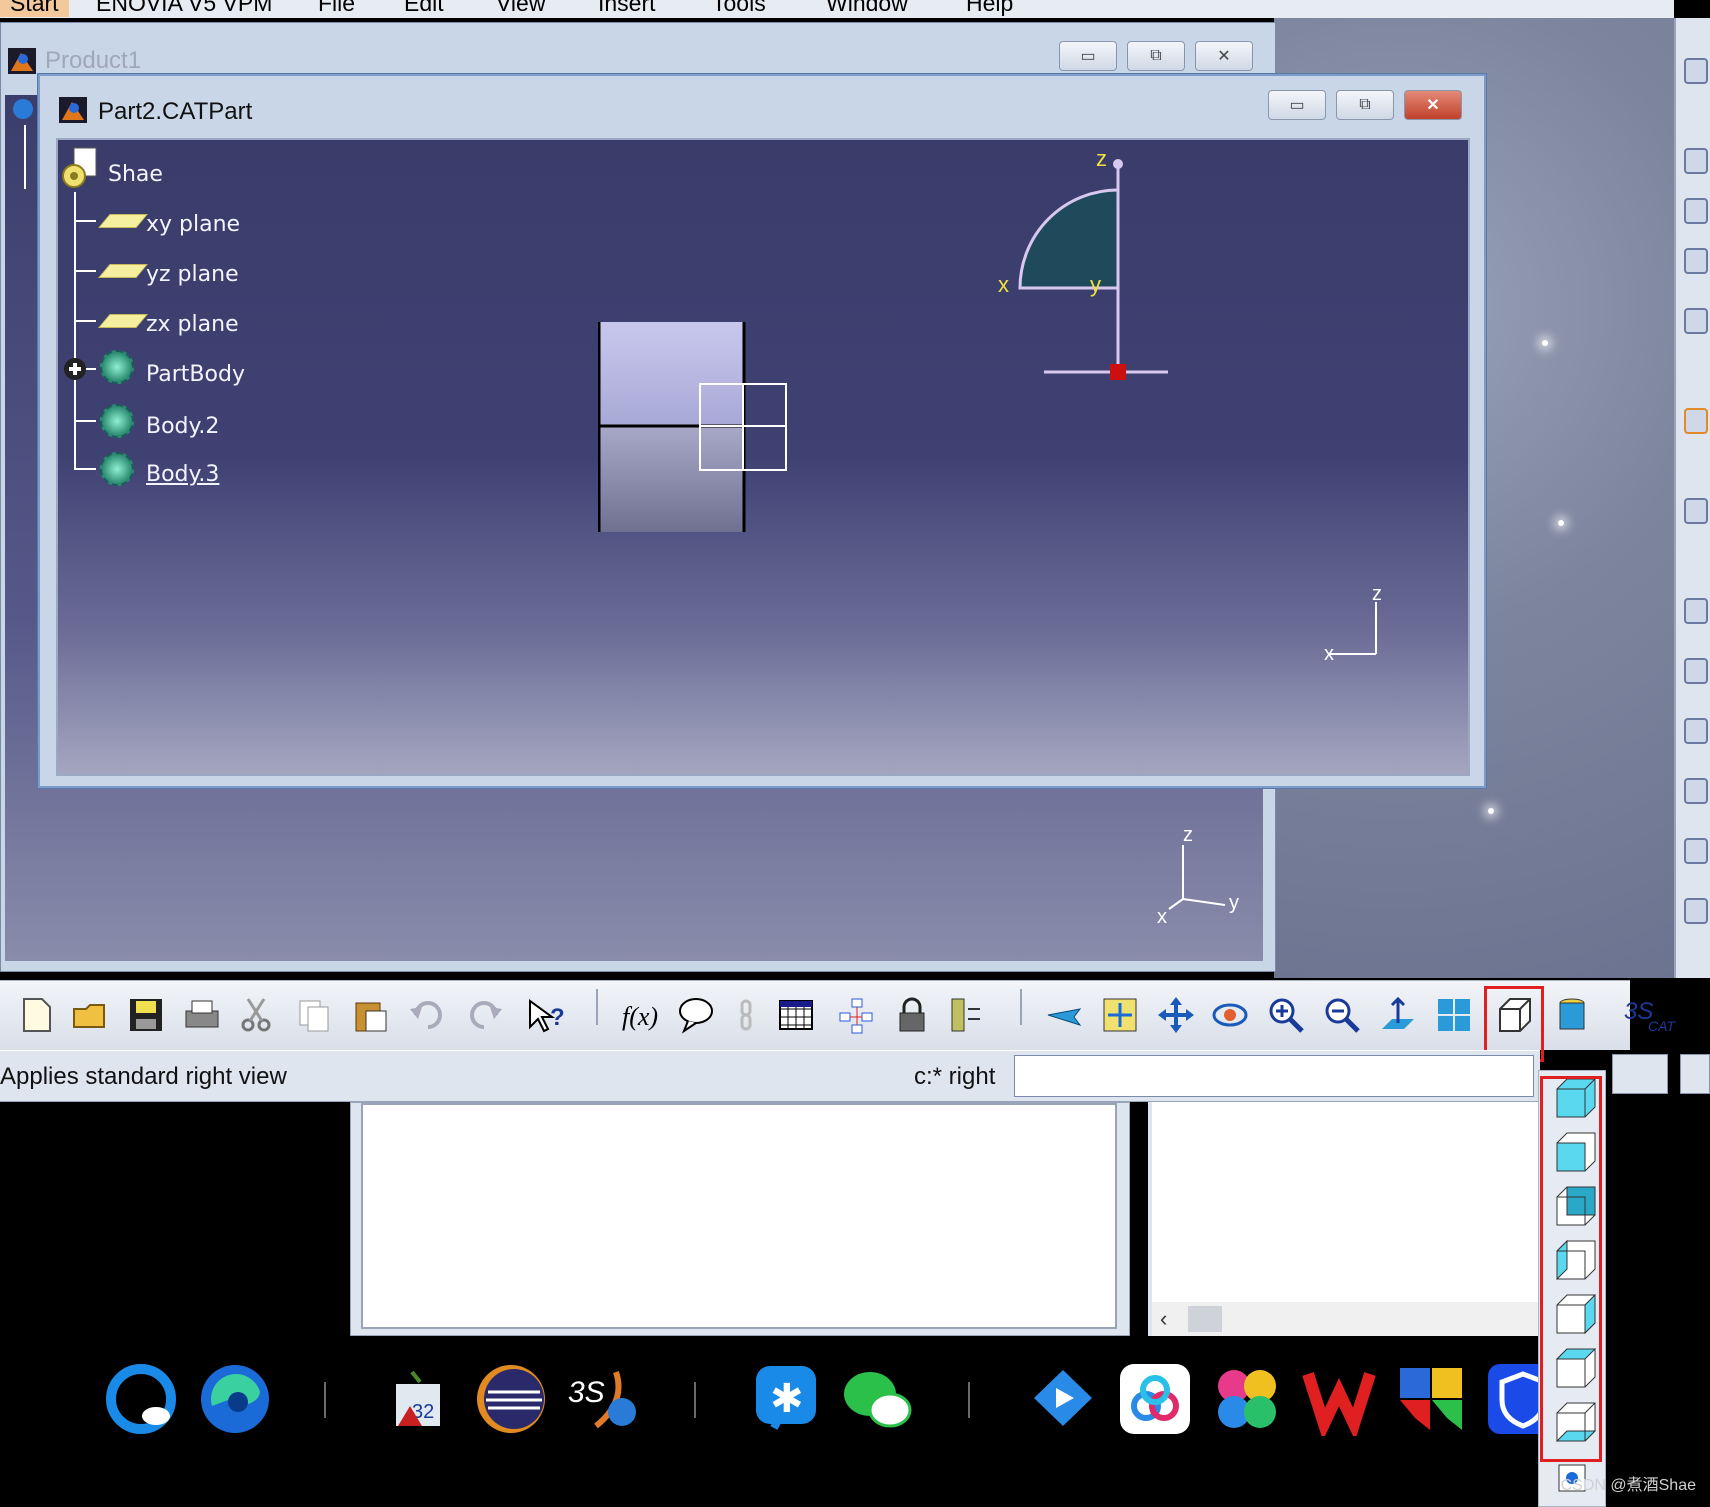 The image size is (1710, 1507). I want to click on normal-view-button, so click(1398, 1015).